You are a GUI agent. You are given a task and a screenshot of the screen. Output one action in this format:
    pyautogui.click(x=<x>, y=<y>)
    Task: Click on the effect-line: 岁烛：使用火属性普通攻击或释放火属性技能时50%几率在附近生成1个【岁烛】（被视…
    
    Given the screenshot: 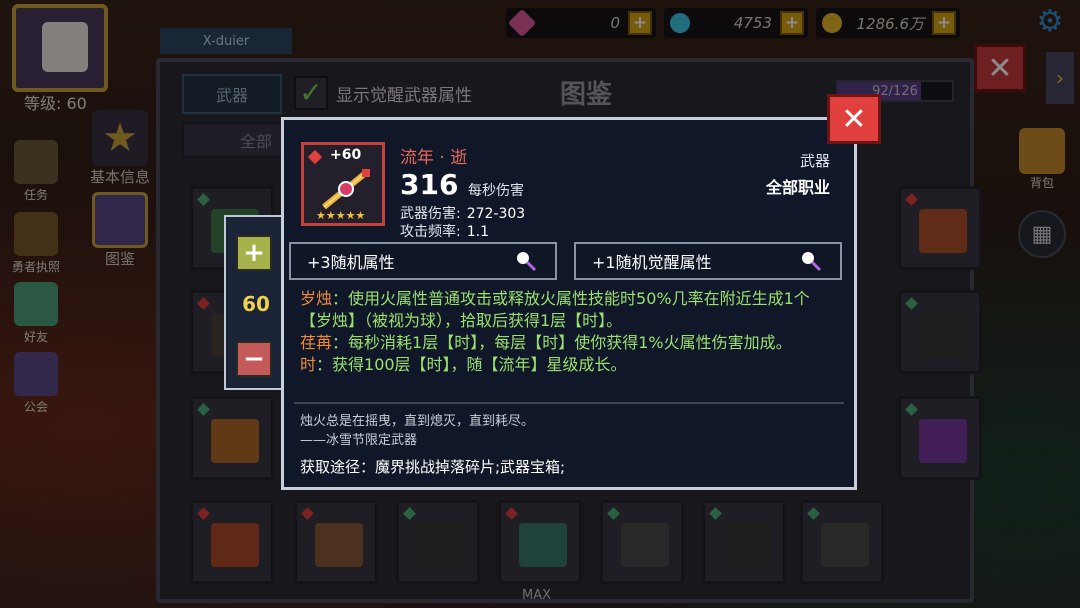 What is the action you would take?
    pyautogui.click(x=570, y=310)
    